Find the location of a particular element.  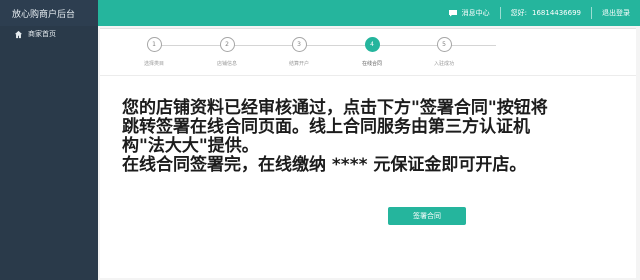

step-number: 3 is located at coordinates (299, 44).